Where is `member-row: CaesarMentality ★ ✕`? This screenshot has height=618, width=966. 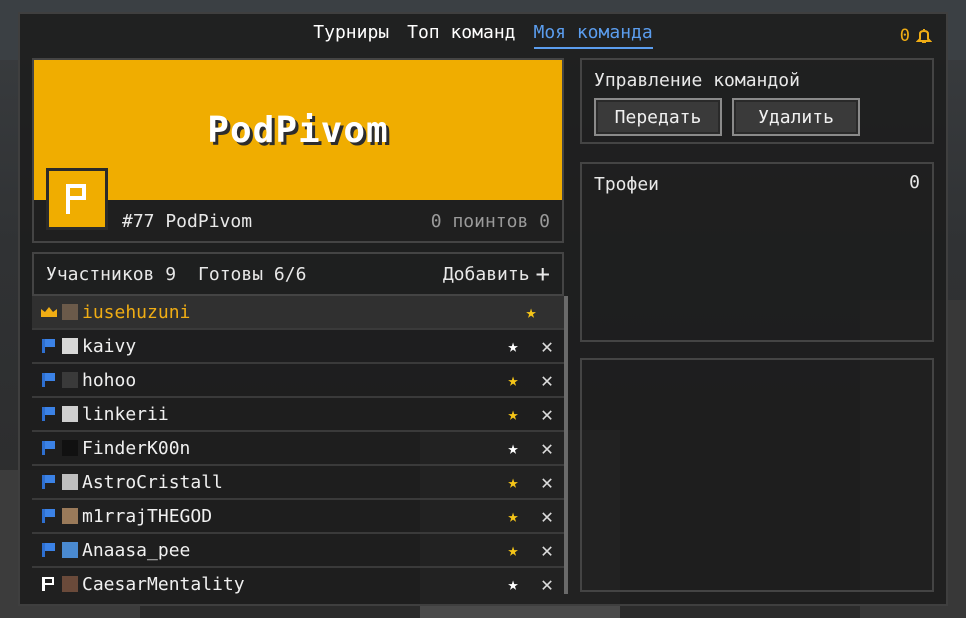 member-row: CaesarMentality ★ ✕ is located at coordinates (298, 581).